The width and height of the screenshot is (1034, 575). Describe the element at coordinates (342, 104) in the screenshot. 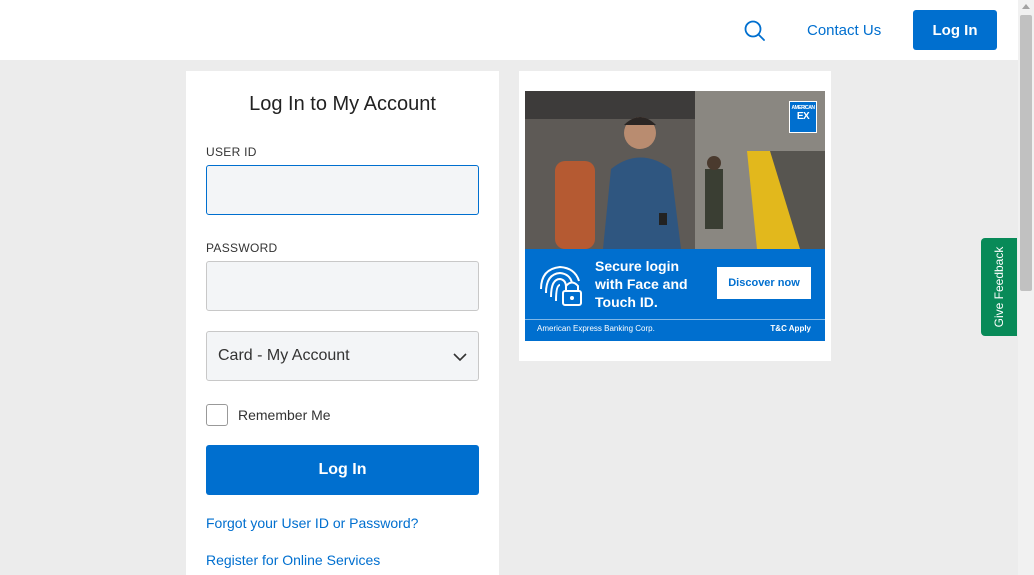

I see `login-title: Log In to My Account` at that location.